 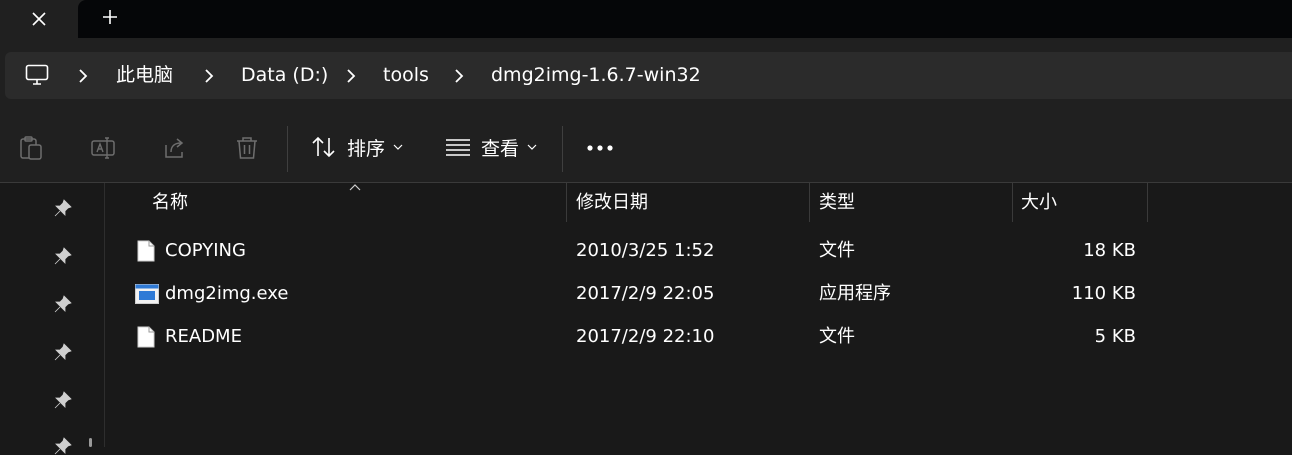 I want to click on new-tab-button, so click(x=110, y=17).